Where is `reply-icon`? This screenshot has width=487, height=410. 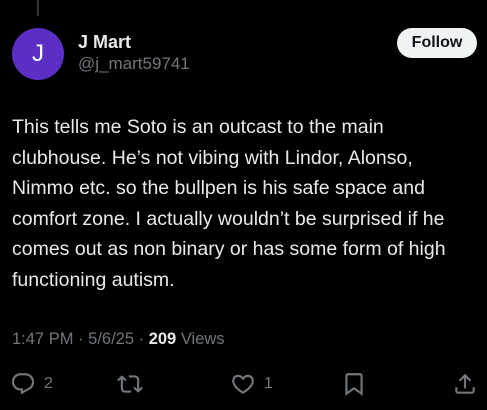 reply-icon is located at coordinates (23, 384).